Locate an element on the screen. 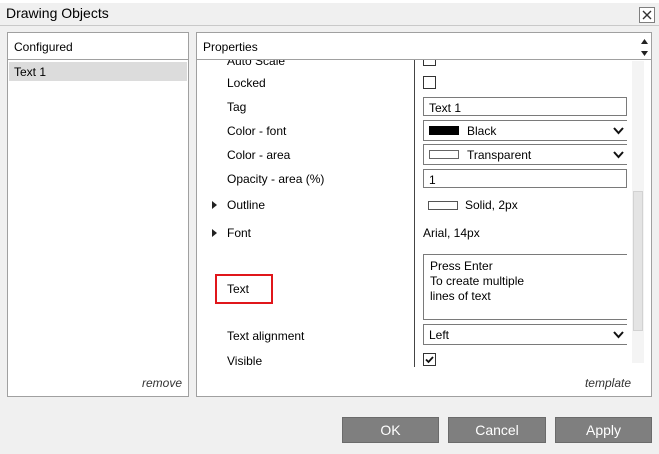  text-line: To create multiple is located at coordinates (477, 281).